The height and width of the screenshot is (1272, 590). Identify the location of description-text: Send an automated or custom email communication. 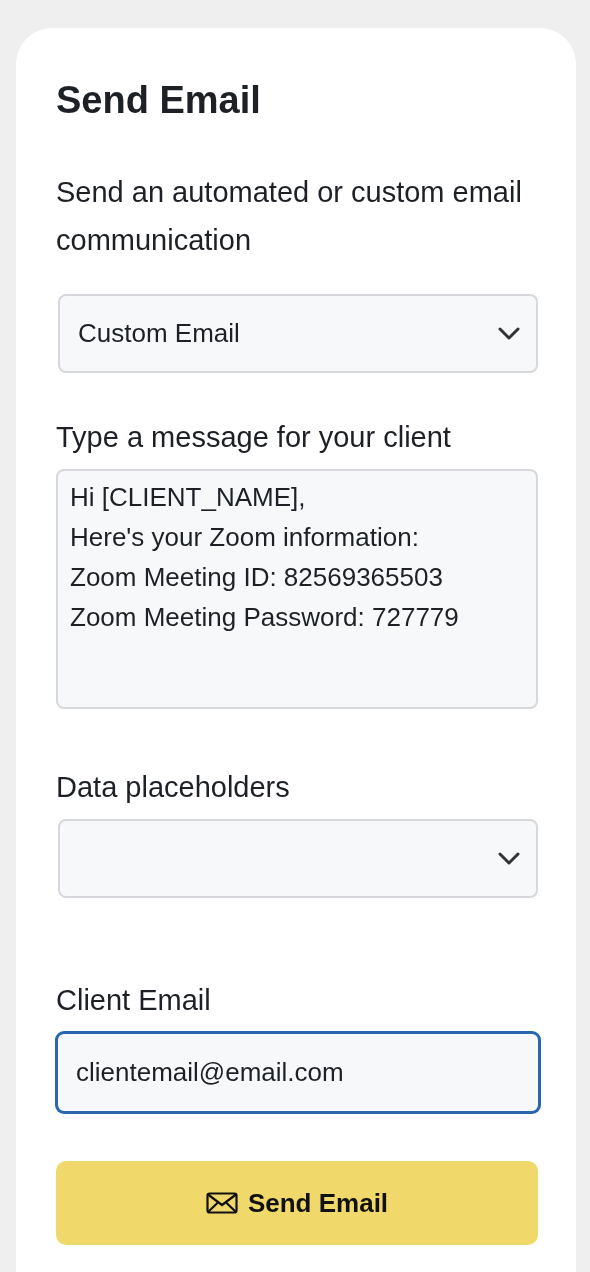
(289, 216).